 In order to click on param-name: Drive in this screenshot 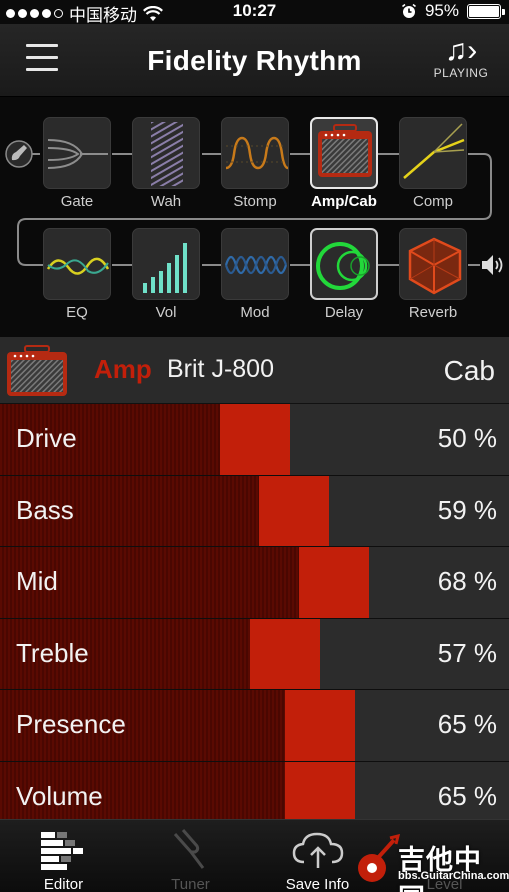, I will do `click(46, 438)`.